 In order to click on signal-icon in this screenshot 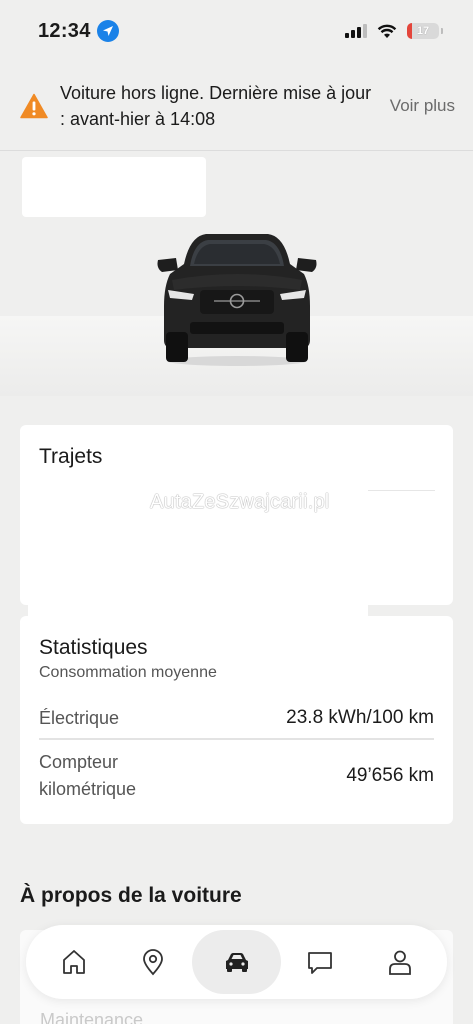, I will do `click(356, 31)`.